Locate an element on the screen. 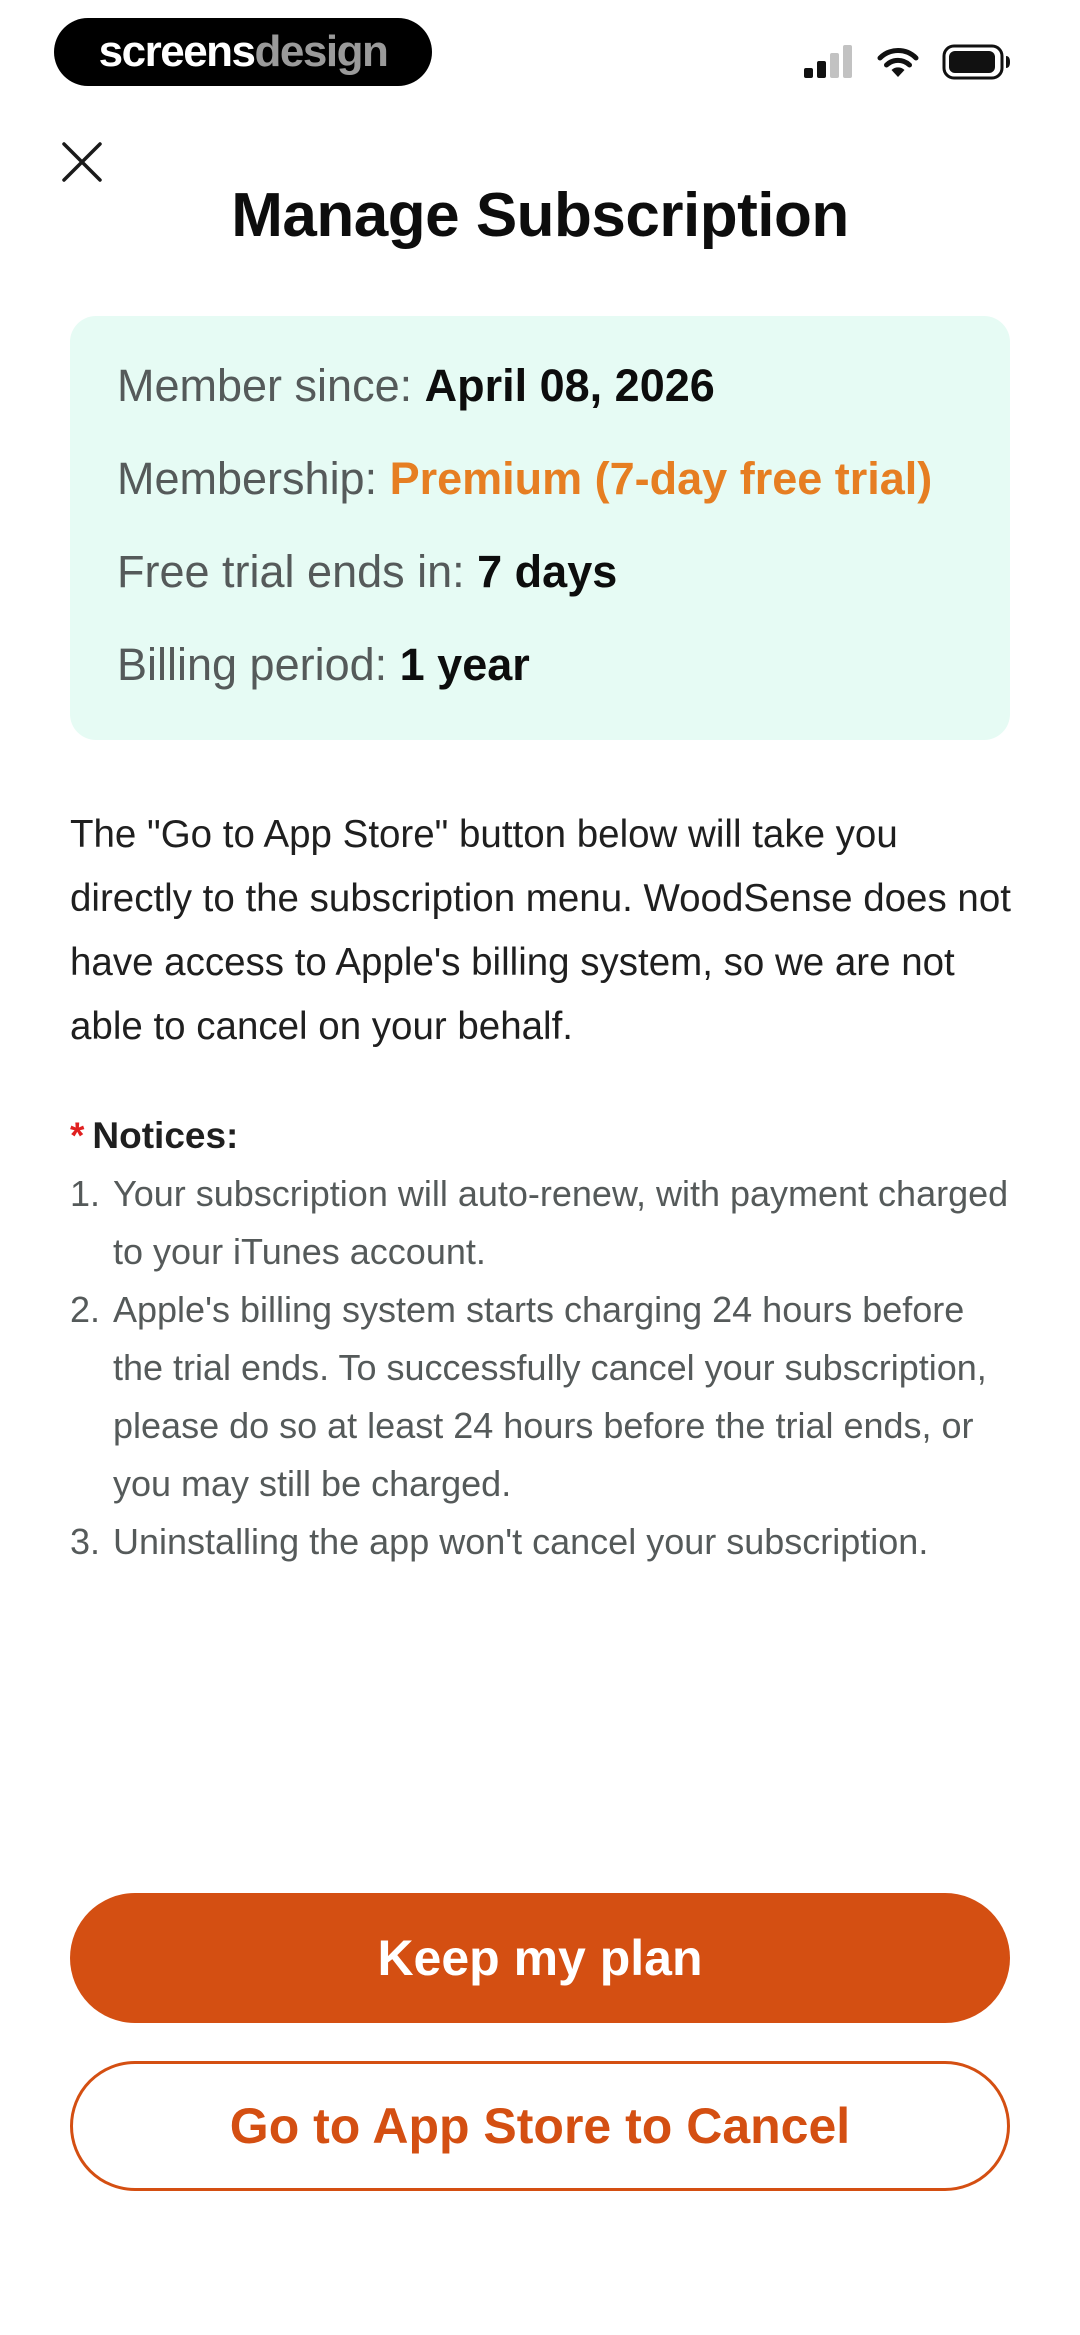 The height and width of the screenshot is (2335, 1080). notice-number: 3. is located at coordinates (85, 1541).